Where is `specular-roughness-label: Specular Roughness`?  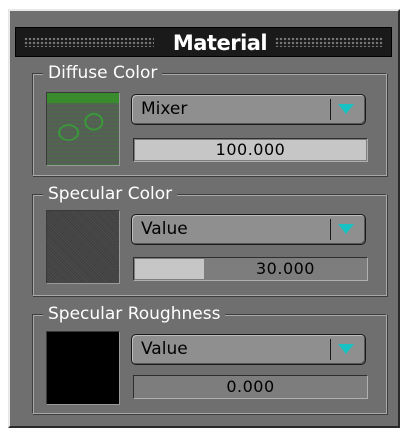 specular-roughness-label: Specular Roughness is located at coordinates (134, 314).